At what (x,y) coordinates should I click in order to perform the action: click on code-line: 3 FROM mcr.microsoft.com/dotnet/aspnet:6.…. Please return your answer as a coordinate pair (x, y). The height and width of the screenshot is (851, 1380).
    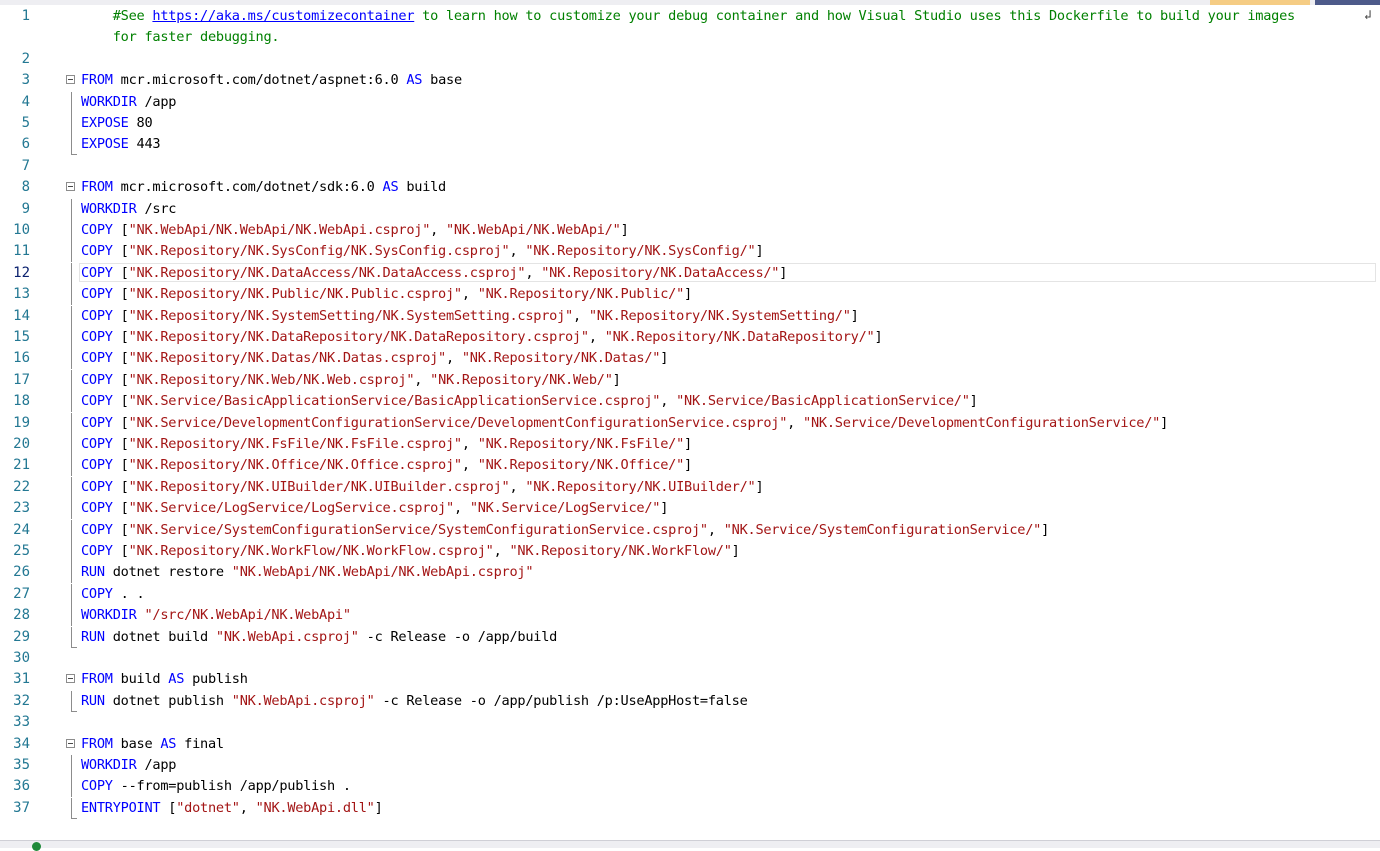
    Looking at the image, I should click on (690, 80).